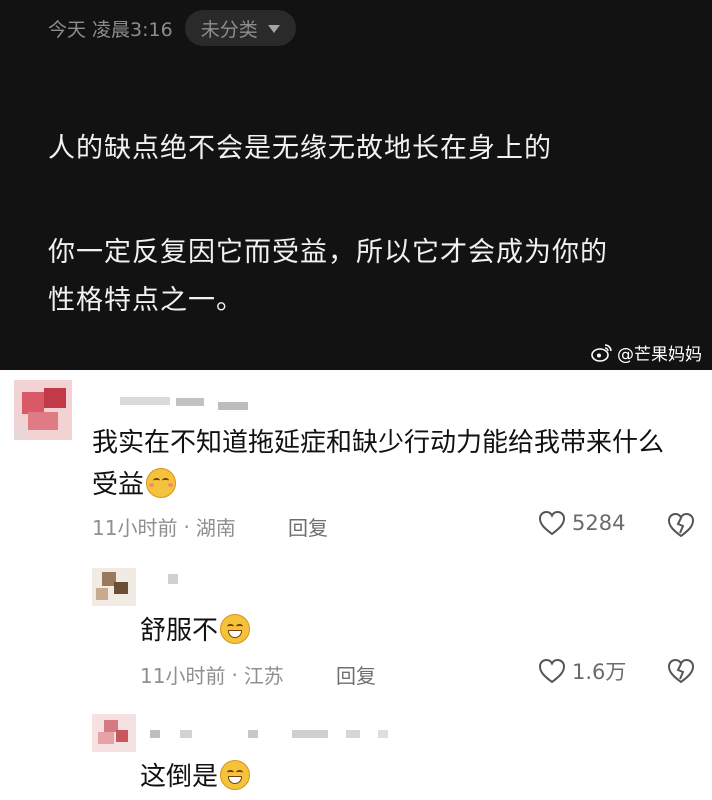  What do you see at coordinates (263, 676) in the screenshot?
I see `comment-location: 江苏` at bounding box center [263, 676].